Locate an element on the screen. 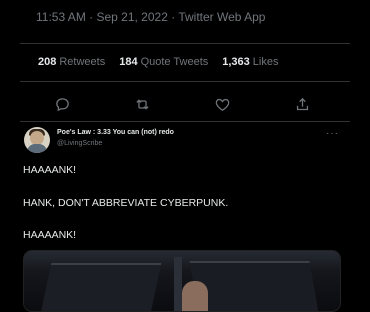  retweet-button is located at coordinates (142, 104).